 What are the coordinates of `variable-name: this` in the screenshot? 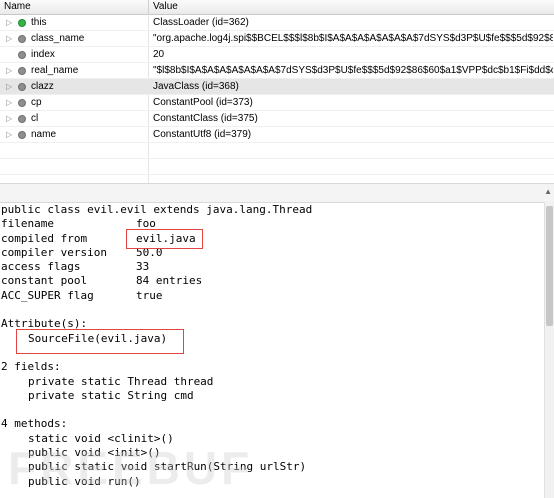 It's located at (39, 22).